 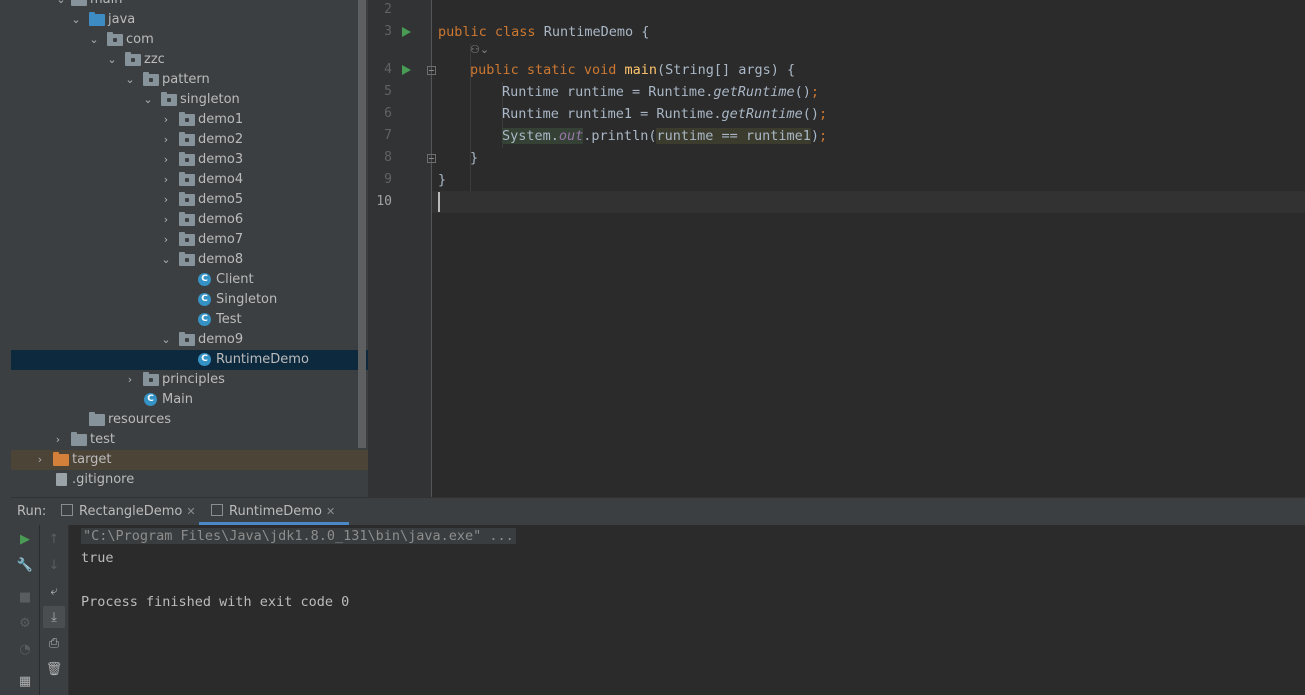 What do you see at coordinates (189, 360) in the screenshot?
I see `tree-item-runtimedemo: C RuntimeDemo` at bounding box center [189, 360].